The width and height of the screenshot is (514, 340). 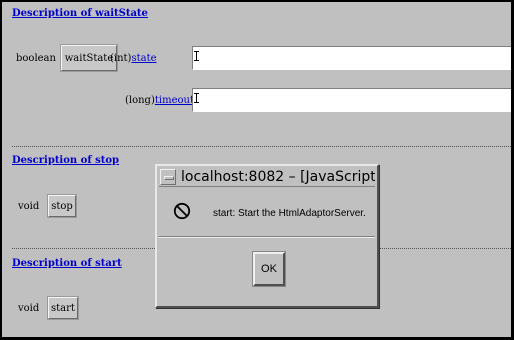 I want to click on timeout-param-link: timeout, so click(x=174, y=100).